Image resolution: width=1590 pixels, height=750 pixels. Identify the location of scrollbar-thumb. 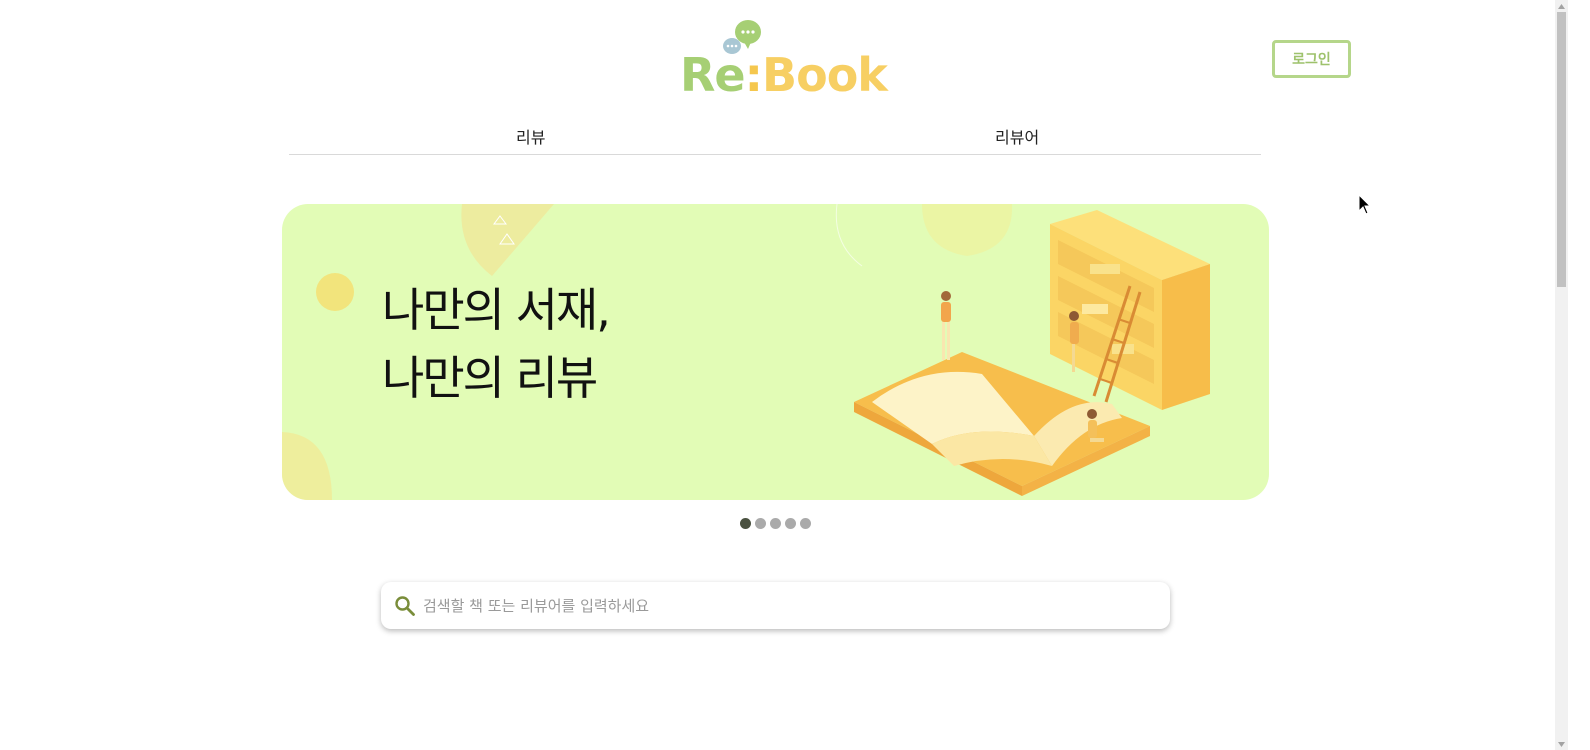
(1561, 149).